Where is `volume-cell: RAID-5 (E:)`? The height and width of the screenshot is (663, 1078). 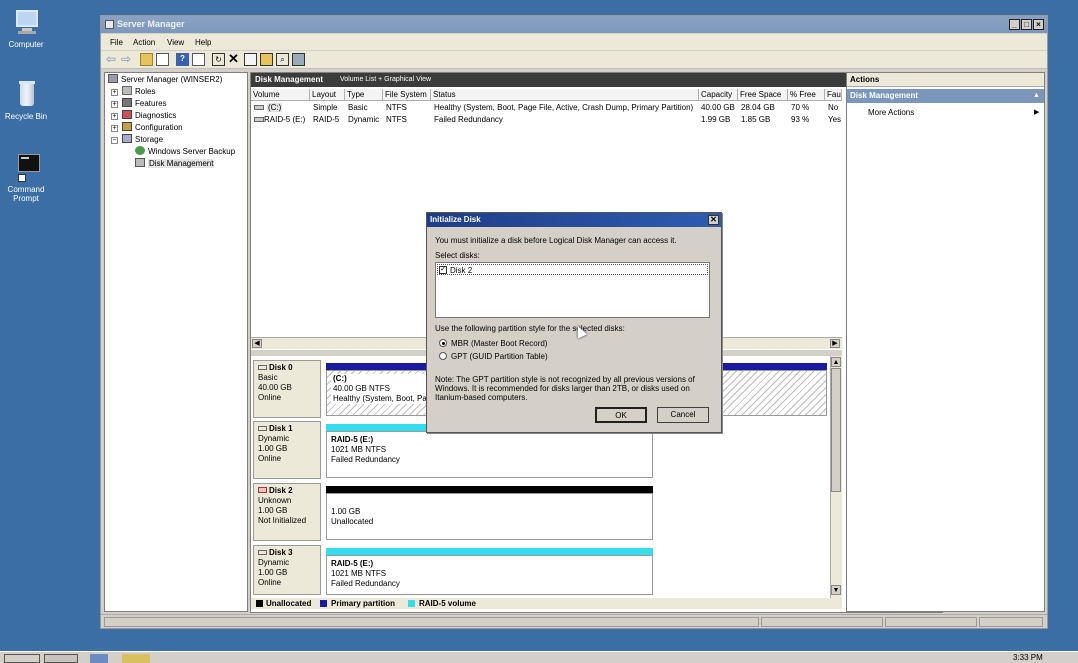 volume-cell: RAID-5 (E:) is located at coordinates (285, 119).